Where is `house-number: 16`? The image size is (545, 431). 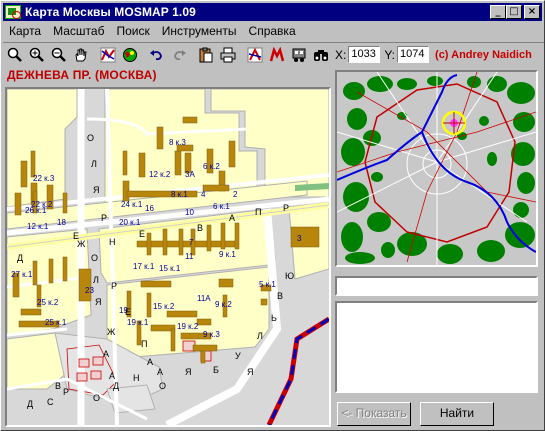
house-number: 16 is located at coordinates (149, 208).